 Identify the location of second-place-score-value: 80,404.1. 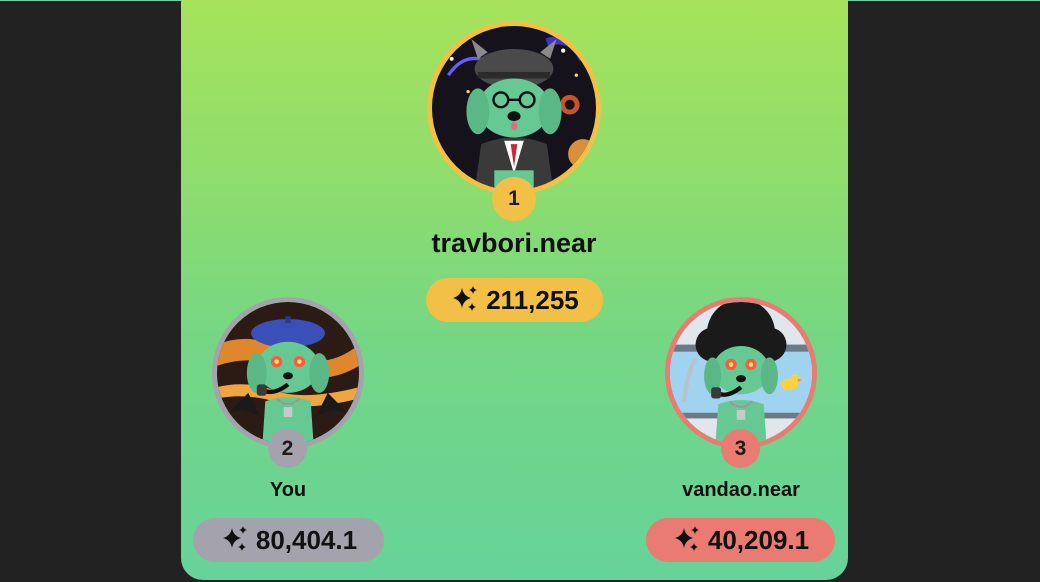
(306, 539).